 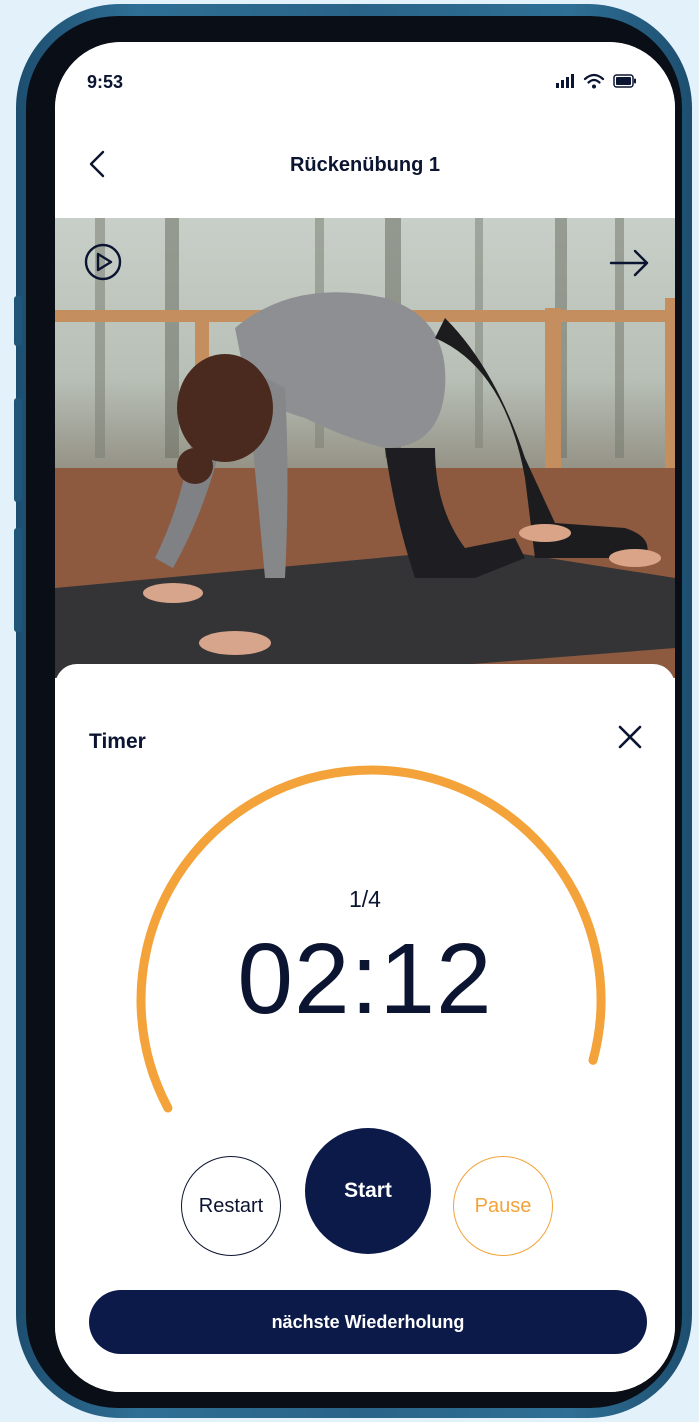 I want to click on status-icons, so click(x=596, y=81).